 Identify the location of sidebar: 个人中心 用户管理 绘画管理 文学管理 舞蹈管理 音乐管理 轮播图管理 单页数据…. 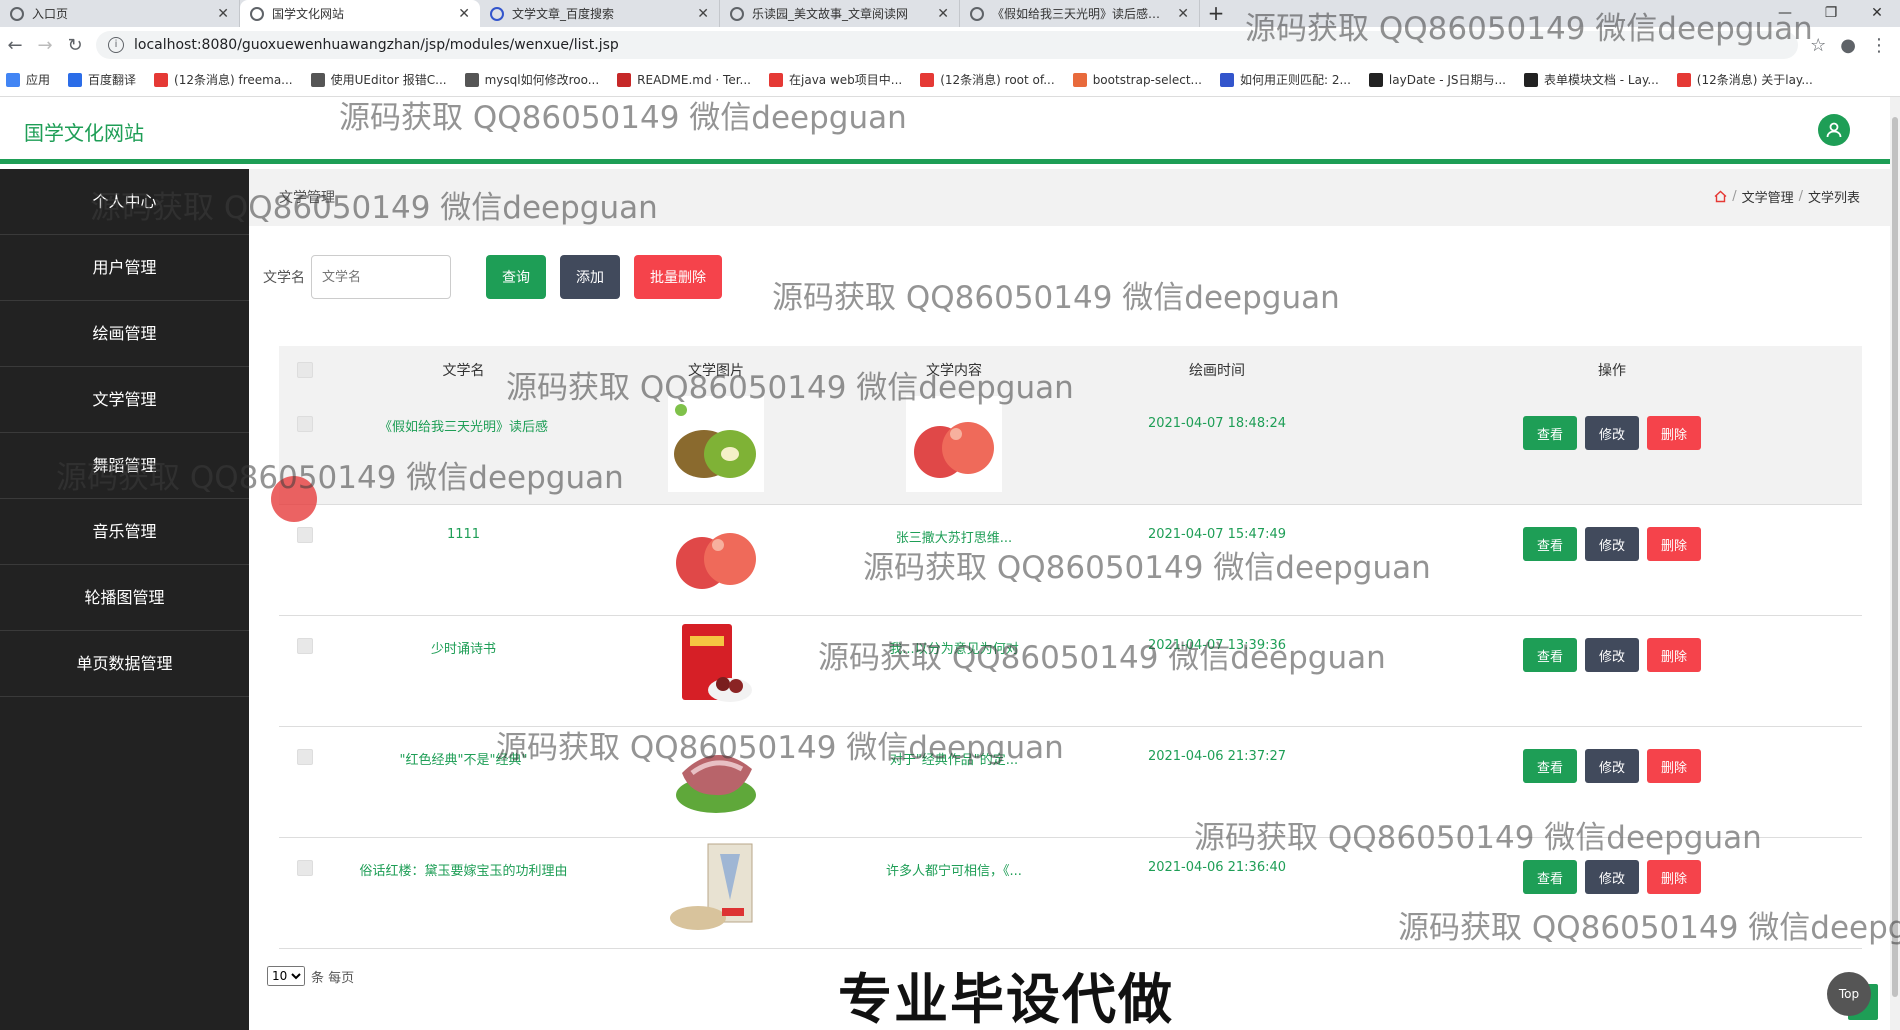
(124, 599).